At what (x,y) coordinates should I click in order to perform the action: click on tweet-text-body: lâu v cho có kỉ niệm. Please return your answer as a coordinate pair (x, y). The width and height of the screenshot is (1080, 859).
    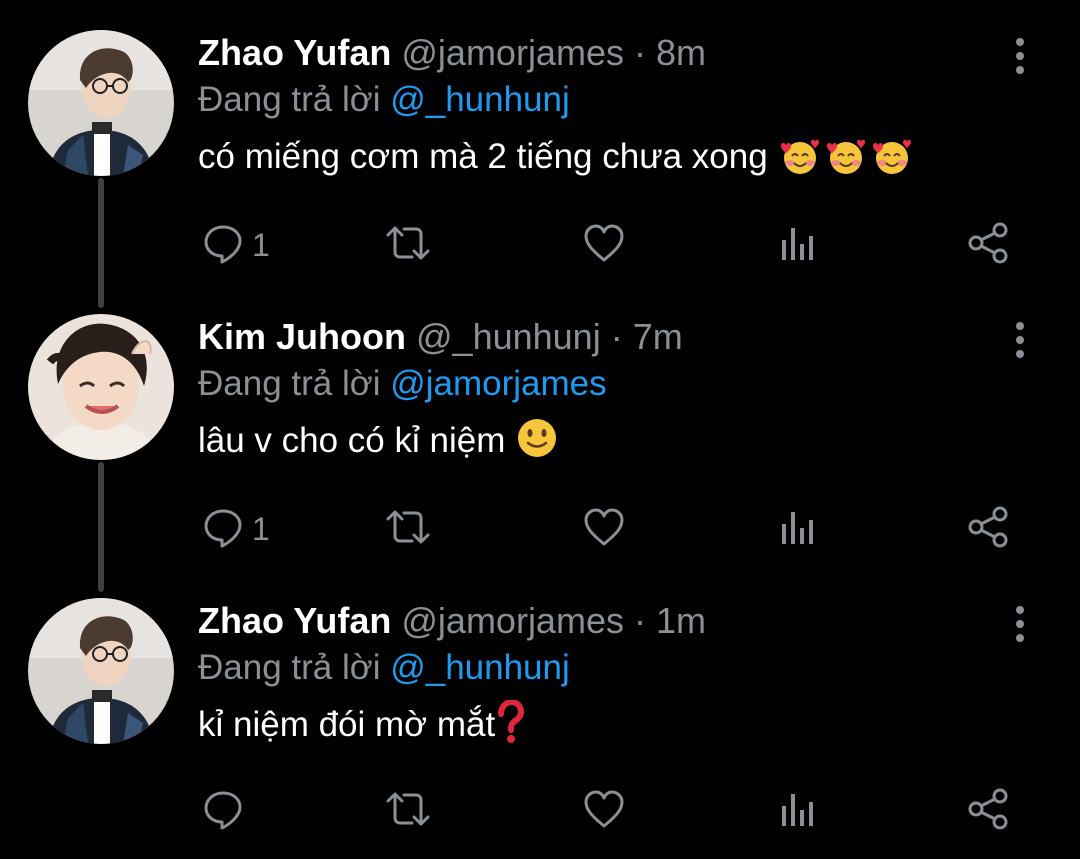
    Looking at the image, I should click on (352, 440).